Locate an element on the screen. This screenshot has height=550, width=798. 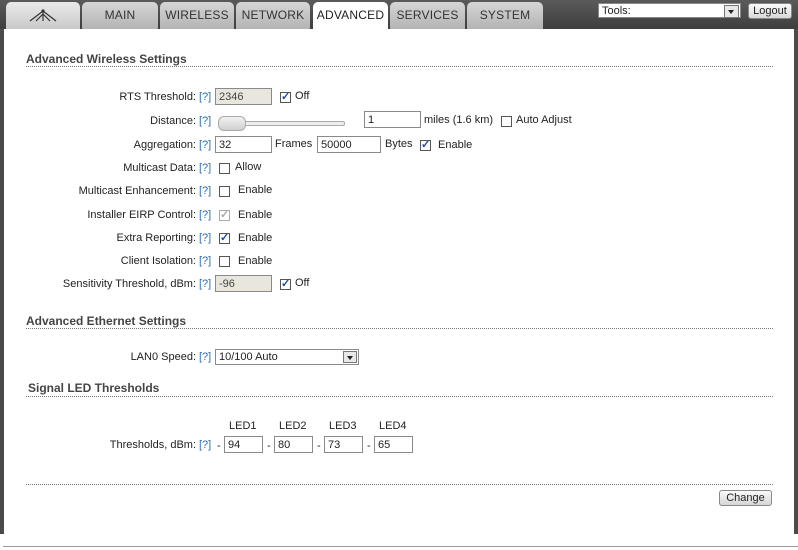
multicast-enhancement-label: Multicast Enhancement: is located at coordinates (137, 191).